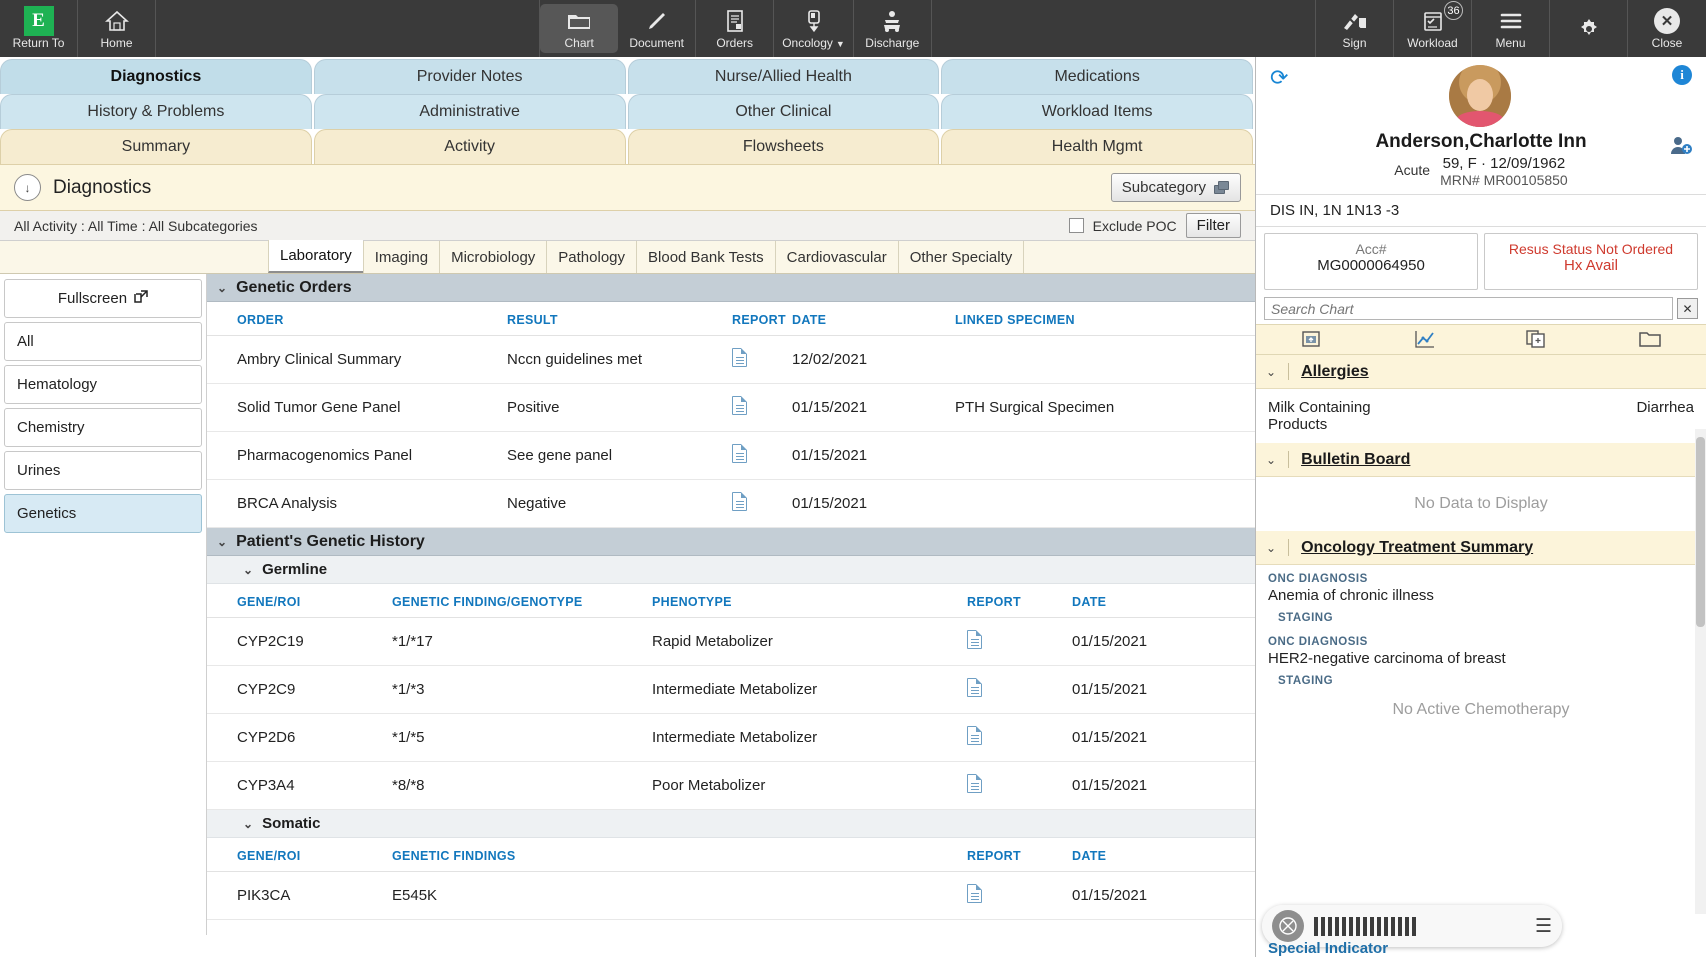  Describe the element at coordinates (1288, 926) in the screenshot. I see `accessibility-icon` at that location.